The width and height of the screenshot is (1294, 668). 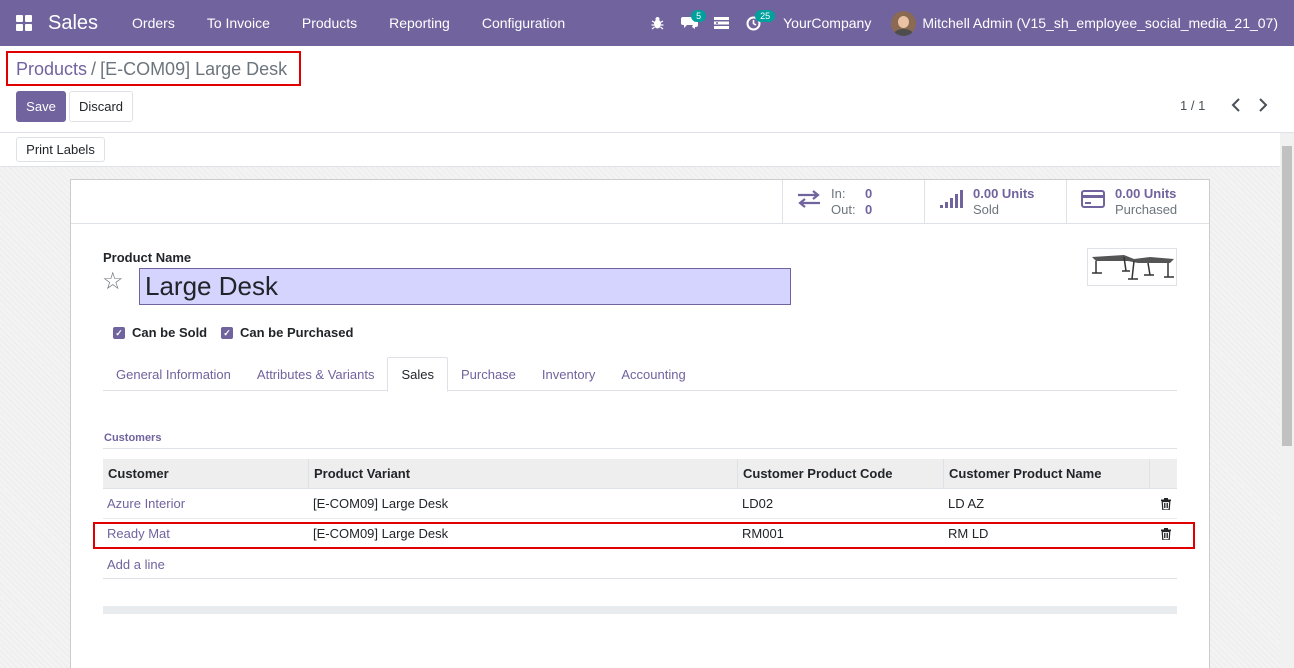 What do you see at coordinates (206, 473) in the screenshot?
I see `column-header-customer: Customer` at bounding box center [206, 473].